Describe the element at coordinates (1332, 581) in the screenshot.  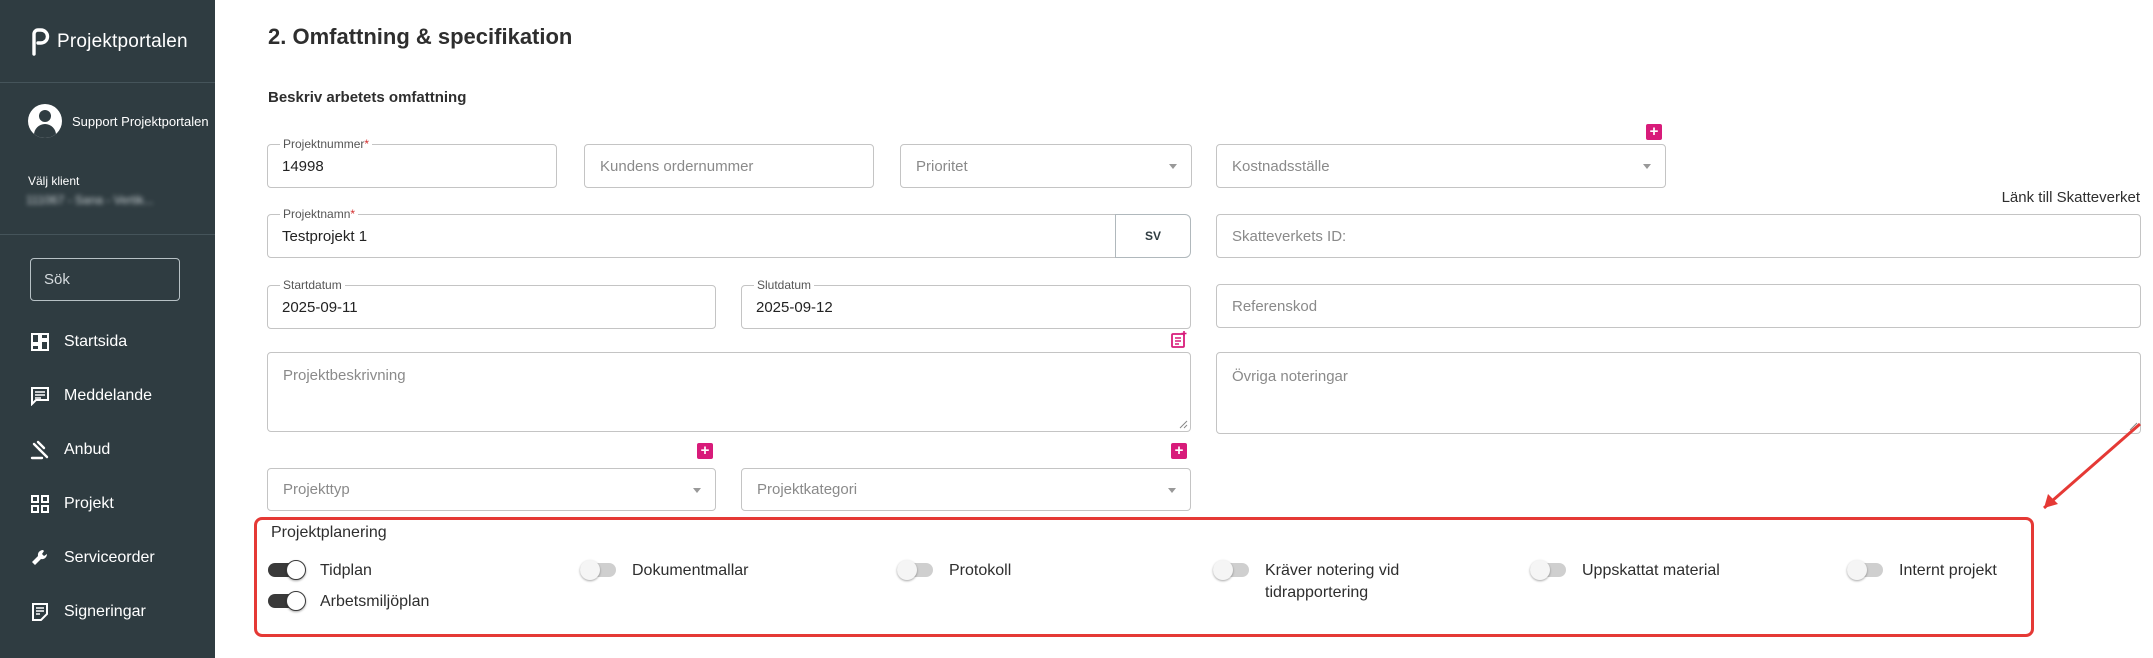
I see `kraver-notering-label: Kräver notering vid tidrapportering` at that location.